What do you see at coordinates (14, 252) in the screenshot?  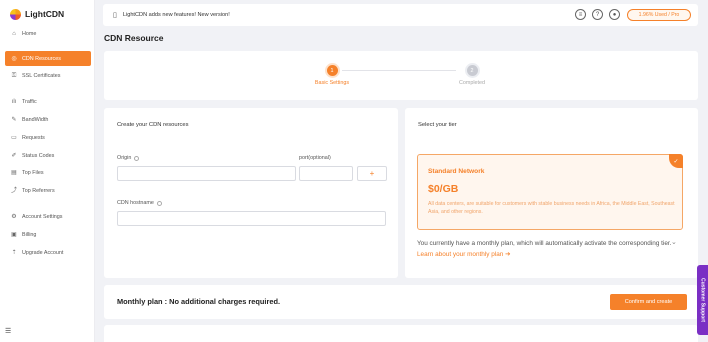 I see `upgrade-icon: ⇡` at bounding box center [14, 252].